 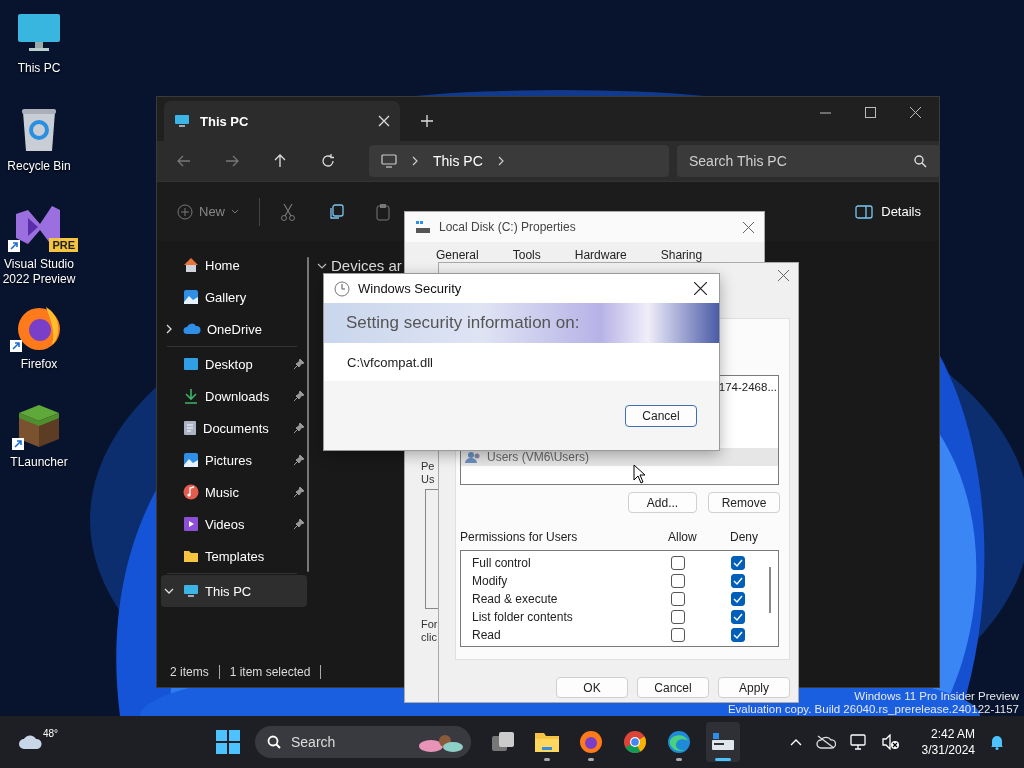 I want to click on task-view-icon, so click(x=503, y=742).